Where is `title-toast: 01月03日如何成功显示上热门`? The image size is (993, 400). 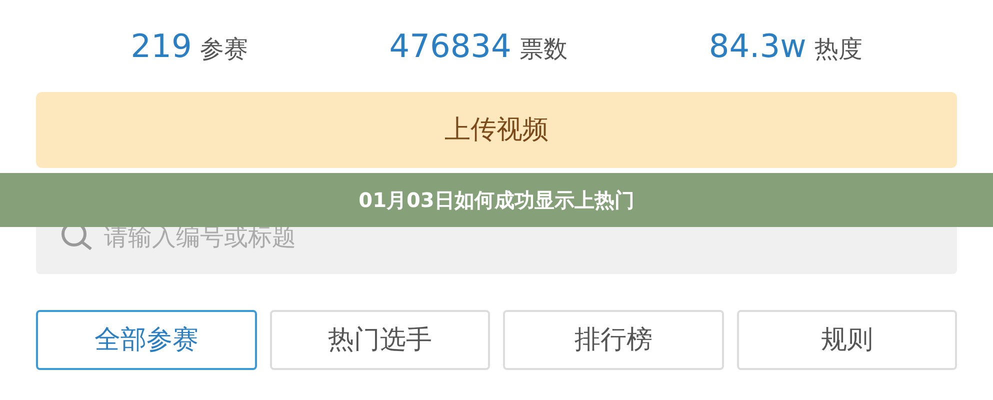
title-toast: 01月03日如何成功显示上热门 is located at coordinates (496, 200).